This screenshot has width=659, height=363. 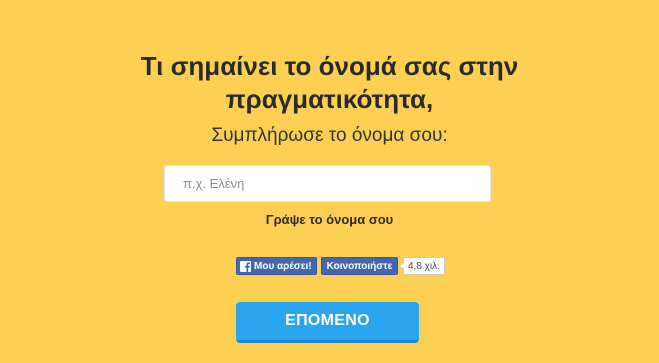 I want to click on page-title-line-2: πραγματικότητα,, so click(x=329, y=99).